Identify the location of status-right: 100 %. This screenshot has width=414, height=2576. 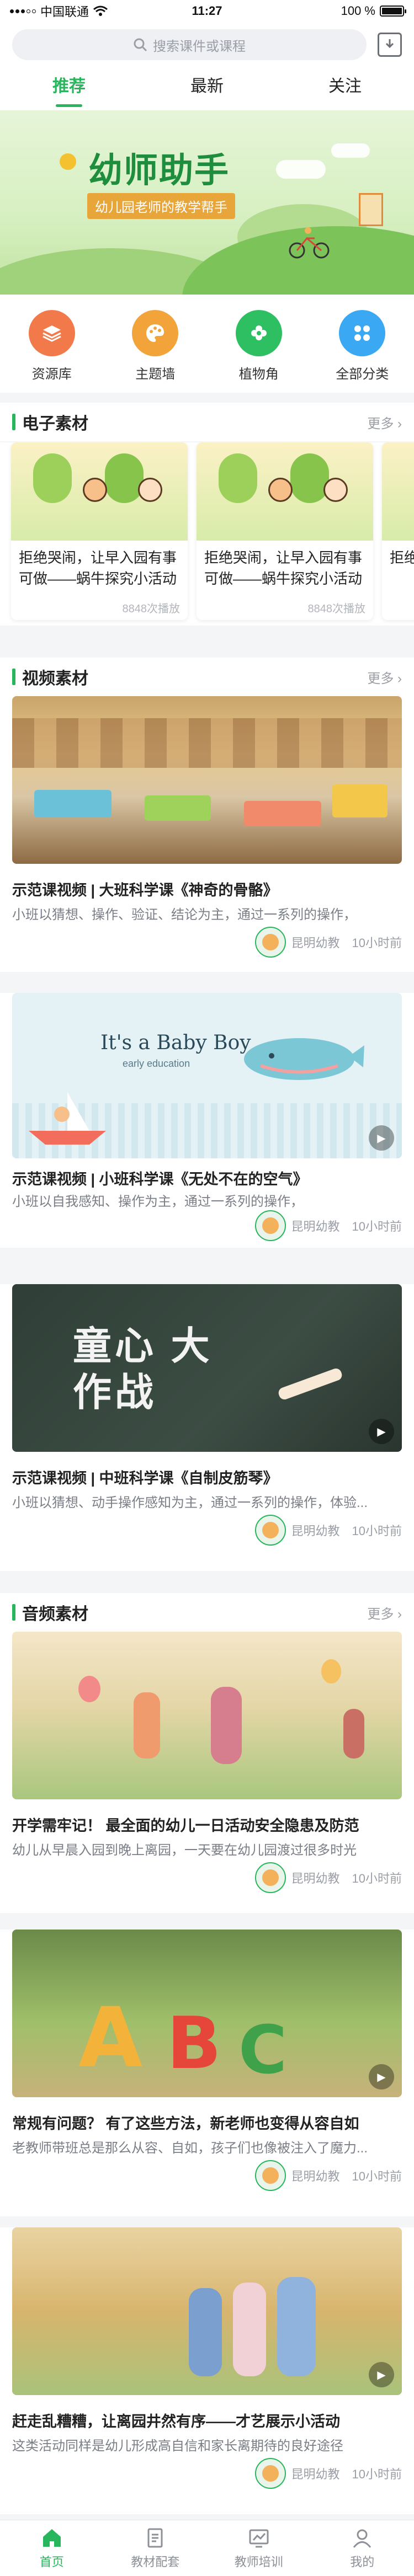
(333, 11).